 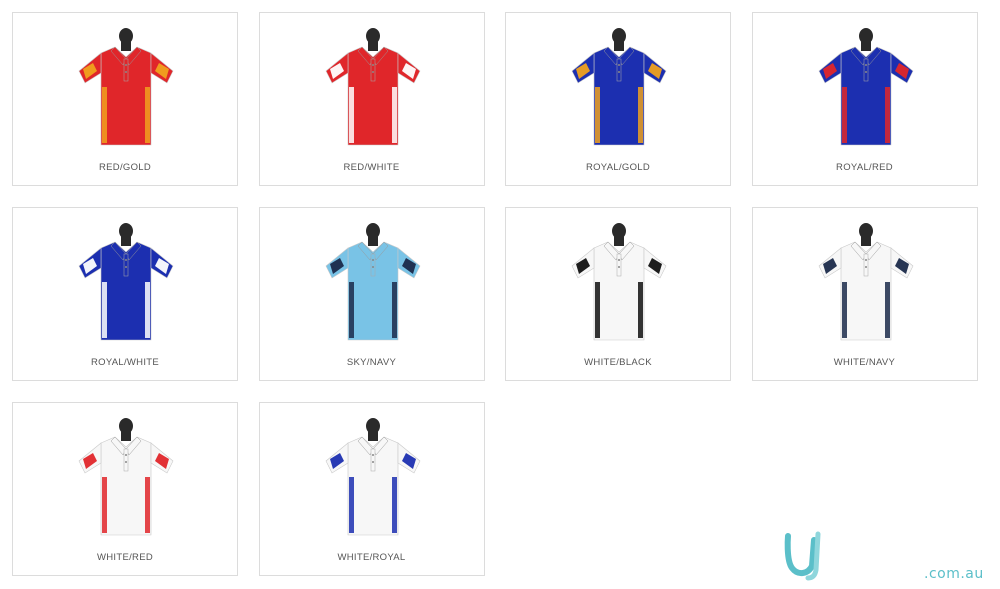 I want to click on product-card: WHITE/BLACK, so click(x=618, y=294).